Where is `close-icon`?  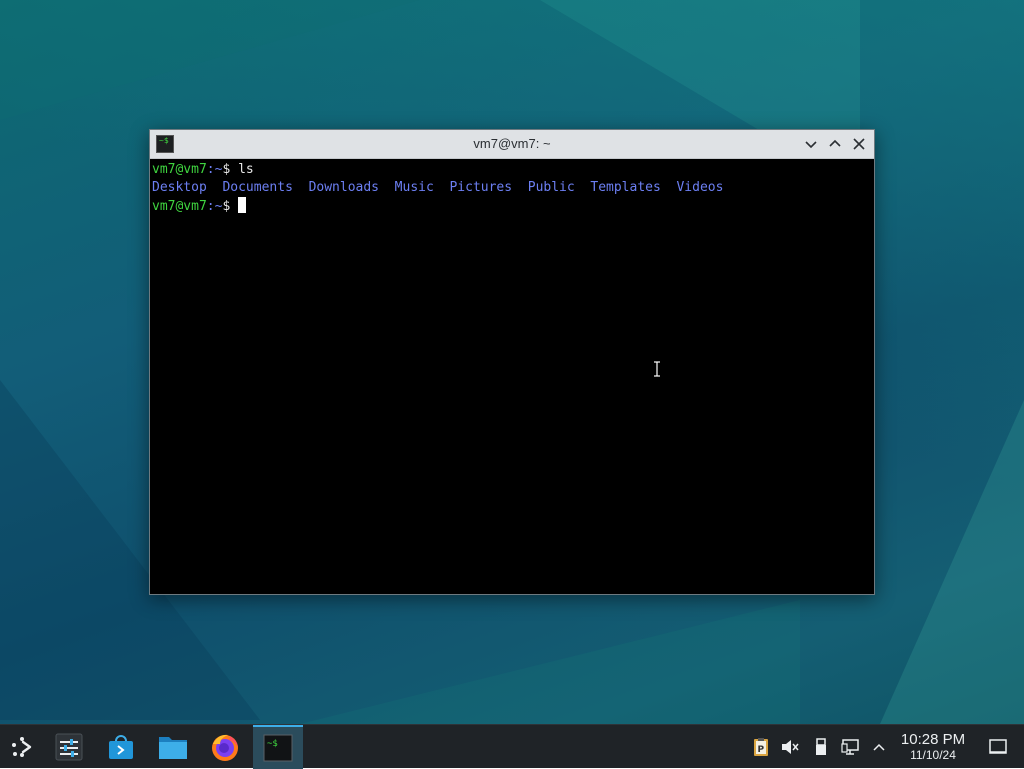
close-icon is located at coordinates (859, 144).